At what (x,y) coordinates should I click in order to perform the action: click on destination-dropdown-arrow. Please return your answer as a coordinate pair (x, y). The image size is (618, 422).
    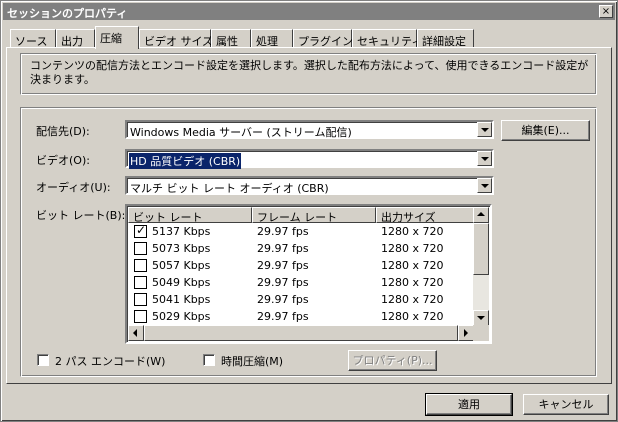
    Looking at the image, I should click on (484, 129).